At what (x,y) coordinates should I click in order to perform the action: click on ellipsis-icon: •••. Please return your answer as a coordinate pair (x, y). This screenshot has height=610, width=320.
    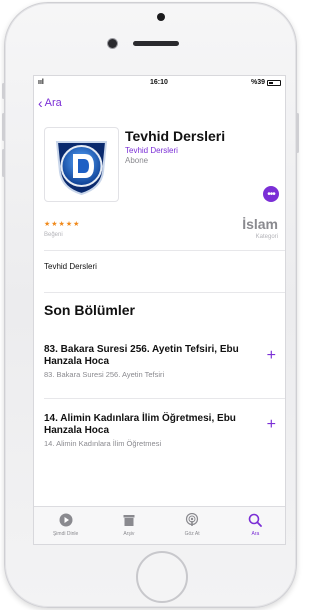
    Looking at the image, I should click on (271, 194).